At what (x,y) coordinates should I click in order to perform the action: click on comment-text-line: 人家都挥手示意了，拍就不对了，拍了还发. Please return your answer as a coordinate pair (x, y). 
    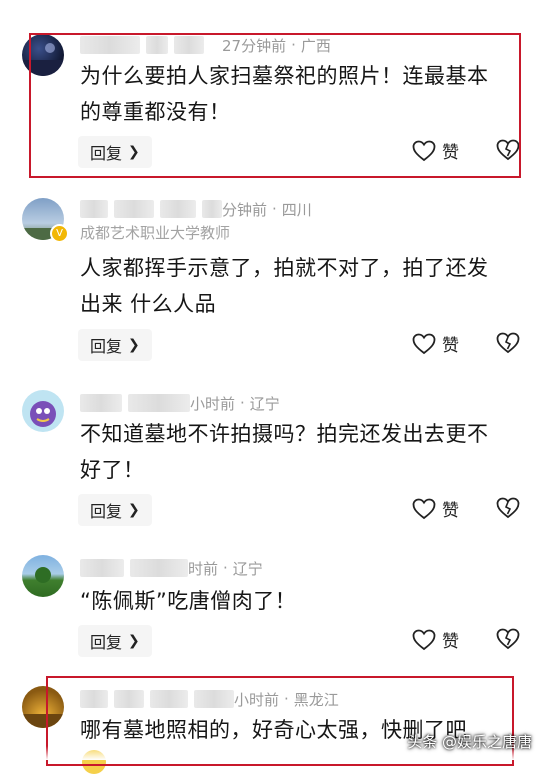
    Looking at the image, I should click on (284, 268).